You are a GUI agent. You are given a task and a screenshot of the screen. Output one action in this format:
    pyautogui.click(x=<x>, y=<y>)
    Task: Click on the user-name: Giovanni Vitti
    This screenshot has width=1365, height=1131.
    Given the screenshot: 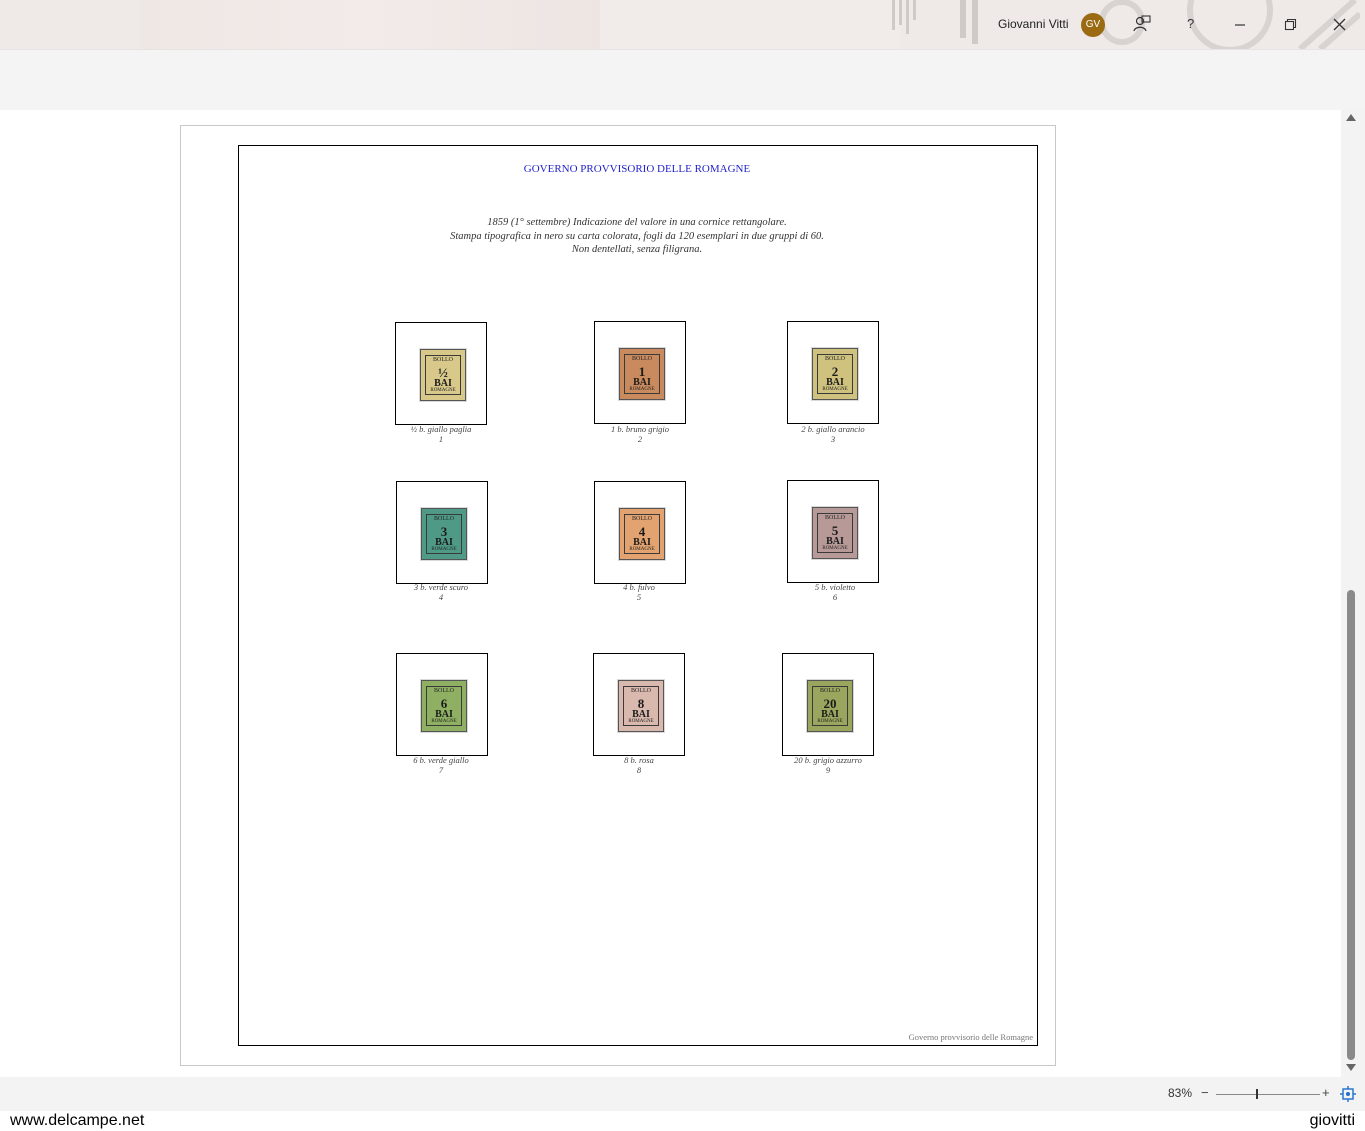 What is the action you would take?
    pyautogui.click(x=1033, y=24)
    